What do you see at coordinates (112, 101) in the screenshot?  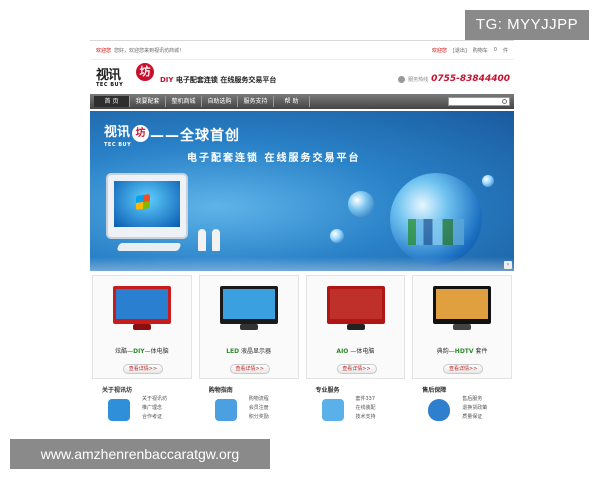 I see `nav-item-home: 首 页` at bounding box center [112, 101].